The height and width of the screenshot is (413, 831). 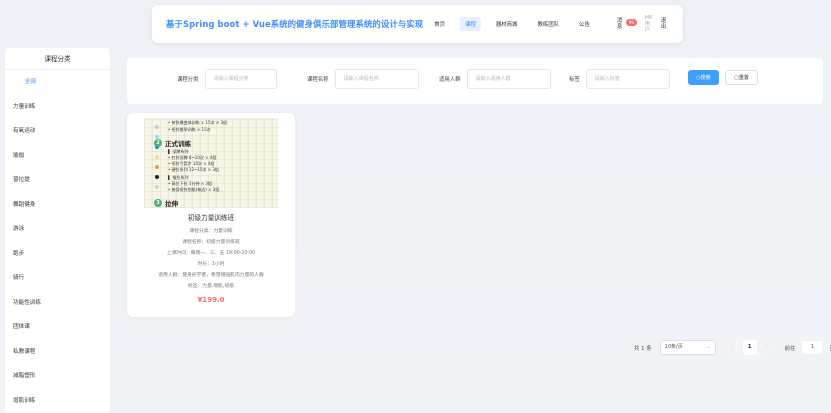 I want to click on reset-button-label: 重置, so click(x=743, y=78).